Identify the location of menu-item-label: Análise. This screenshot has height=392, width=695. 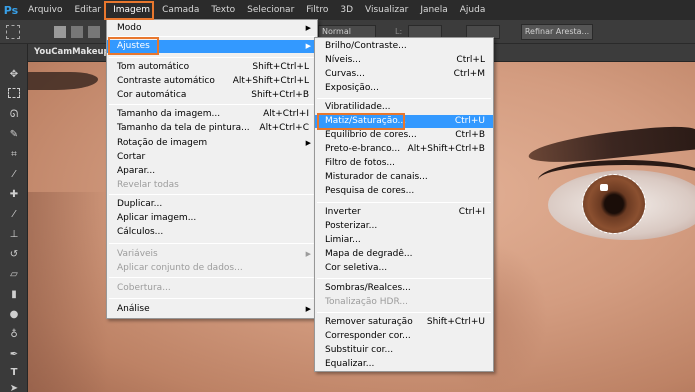
(133, 309).